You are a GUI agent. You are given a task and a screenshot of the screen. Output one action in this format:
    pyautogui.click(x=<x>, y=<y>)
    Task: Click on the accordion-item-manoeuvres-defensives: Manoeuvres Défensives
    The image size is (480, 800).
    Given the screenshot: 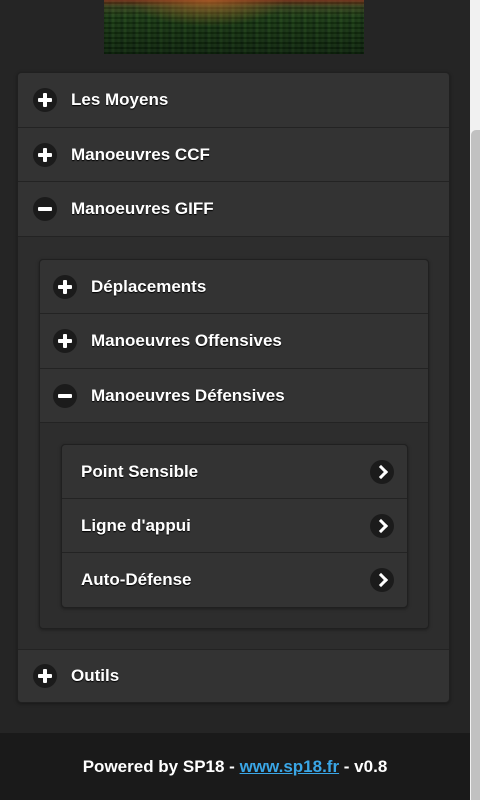 What is the action you would take?
    pyautogui.click(x=234, y=396)
    